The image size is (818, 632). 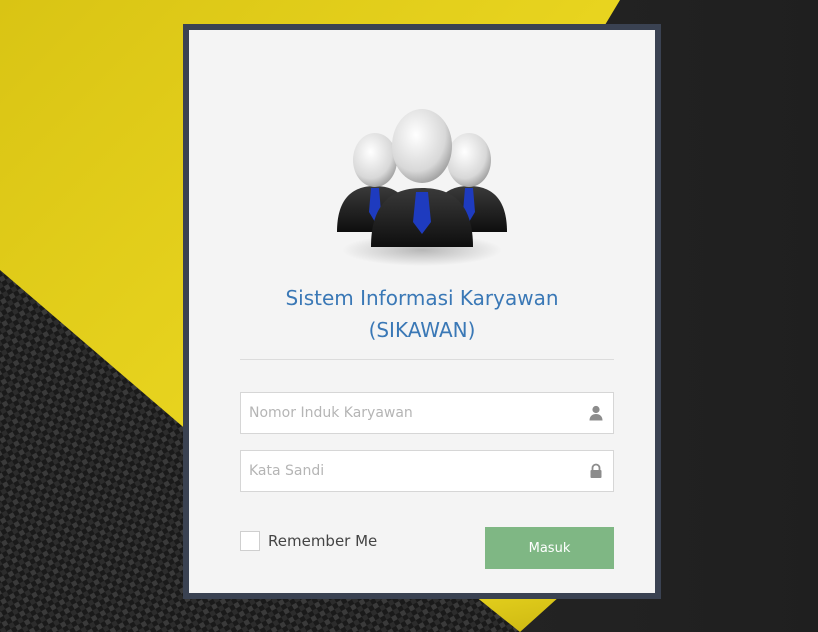 I want to click on user-icon, so click(x=596, y=413).